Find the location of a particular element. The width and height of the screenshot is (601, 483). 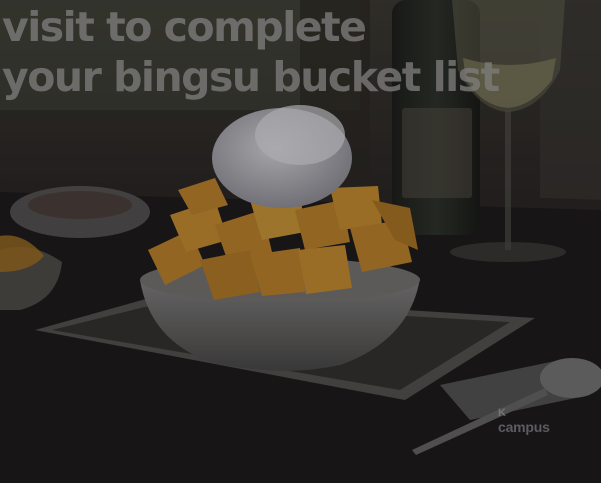

watermark-mark: K is located at coordinates (502, 413).